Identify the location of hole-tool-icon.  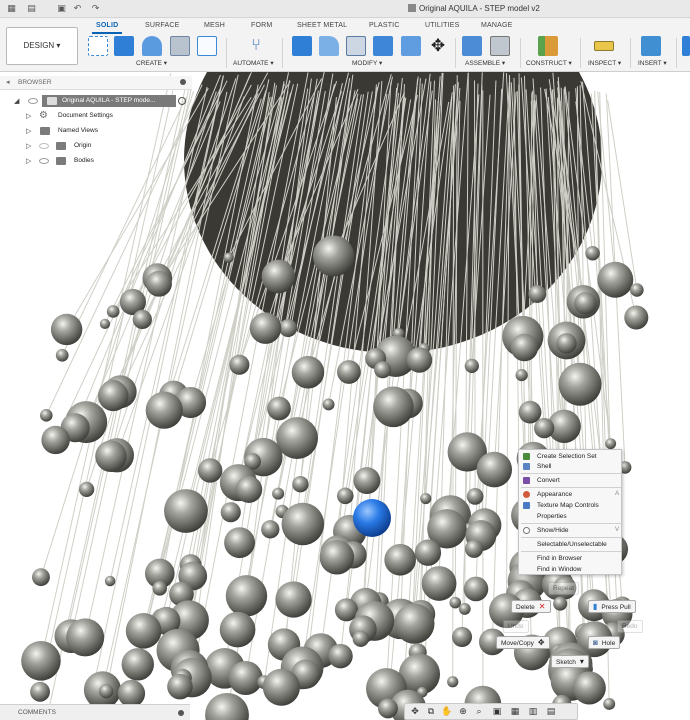
(180, 46).